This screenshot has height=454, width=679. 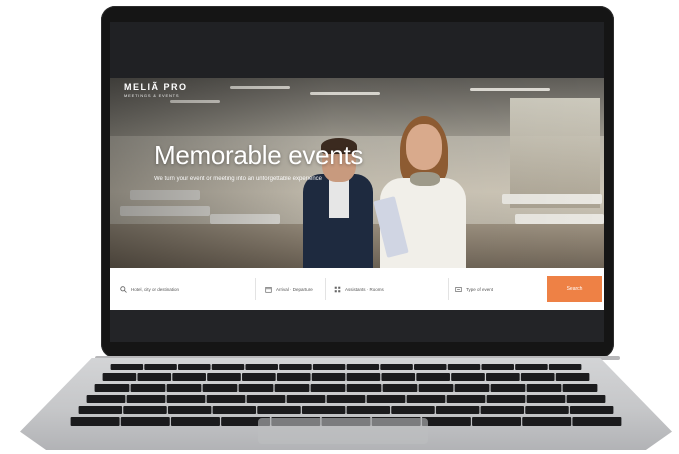 I want to click on event-type-icon, so click(x=458, y=289).